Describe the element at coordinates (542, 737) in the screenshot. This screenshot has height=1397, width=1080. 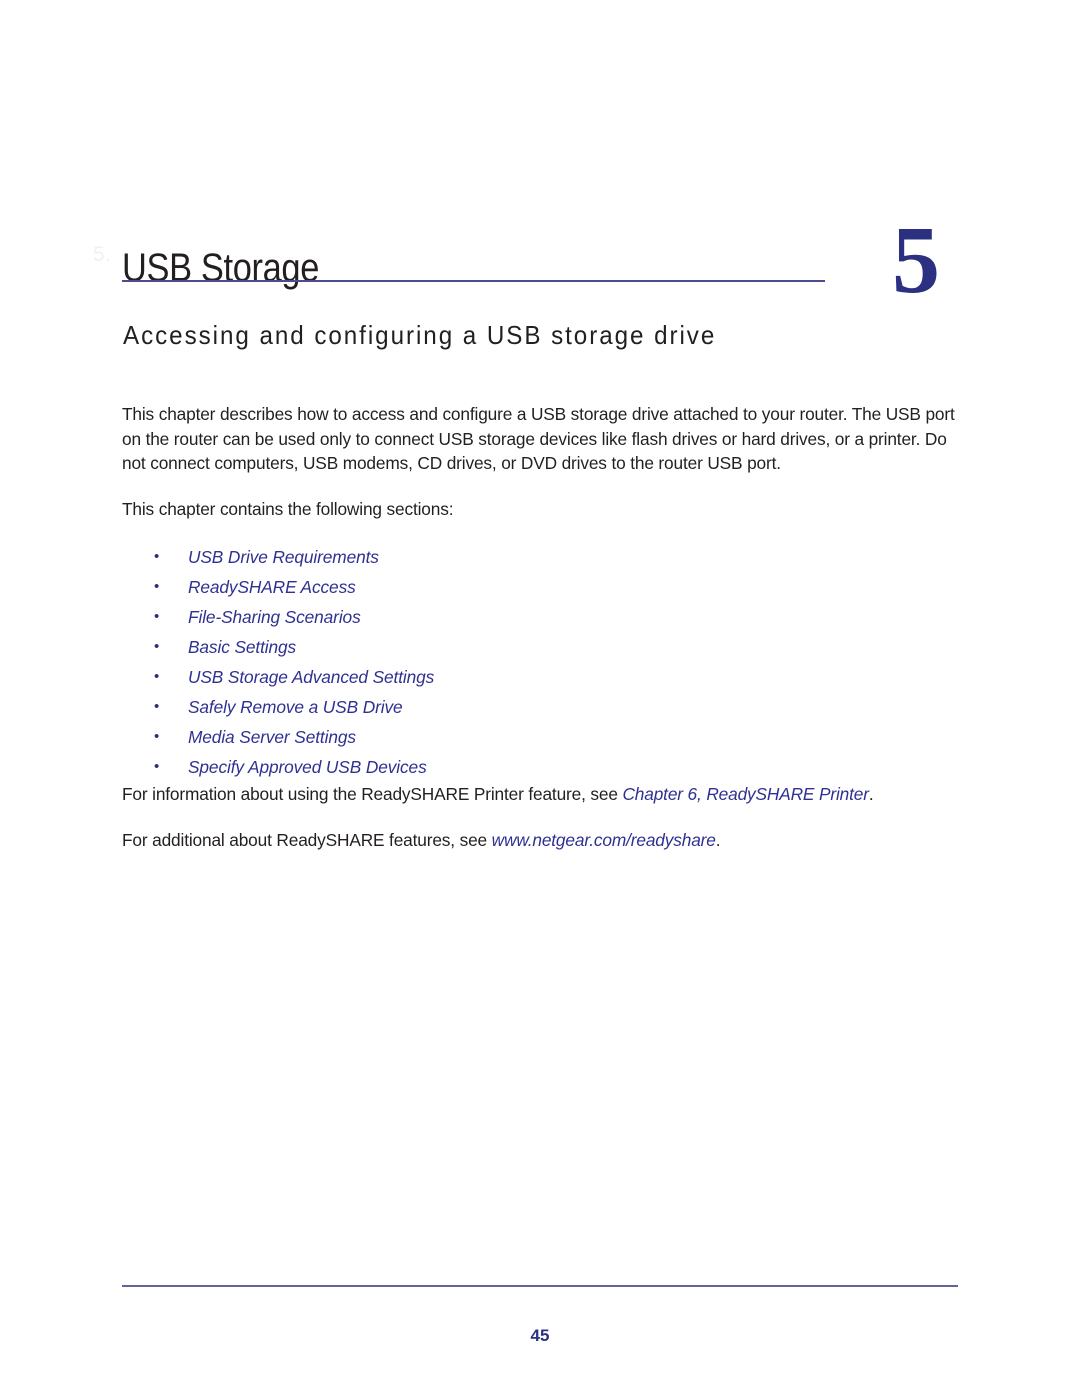
I see `list-item: • Media Server Settings` at that location.